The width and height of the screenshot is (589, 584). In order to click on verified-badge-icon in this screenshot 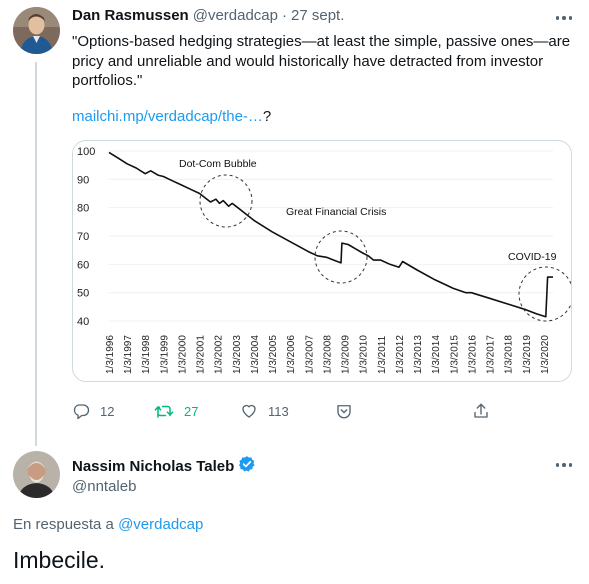, I will do `click(247, 466)`.